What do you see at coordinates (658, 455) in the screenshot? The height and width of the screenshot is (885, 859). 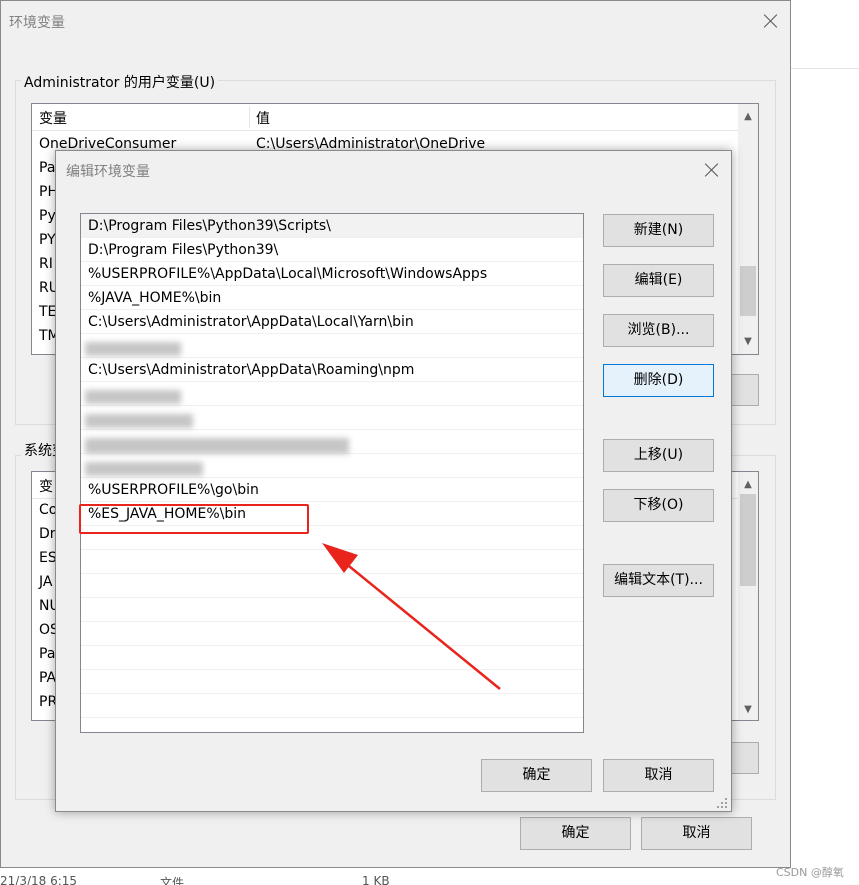 I see `move-up-button: 上移(U)` at bounding box center [658, 455].